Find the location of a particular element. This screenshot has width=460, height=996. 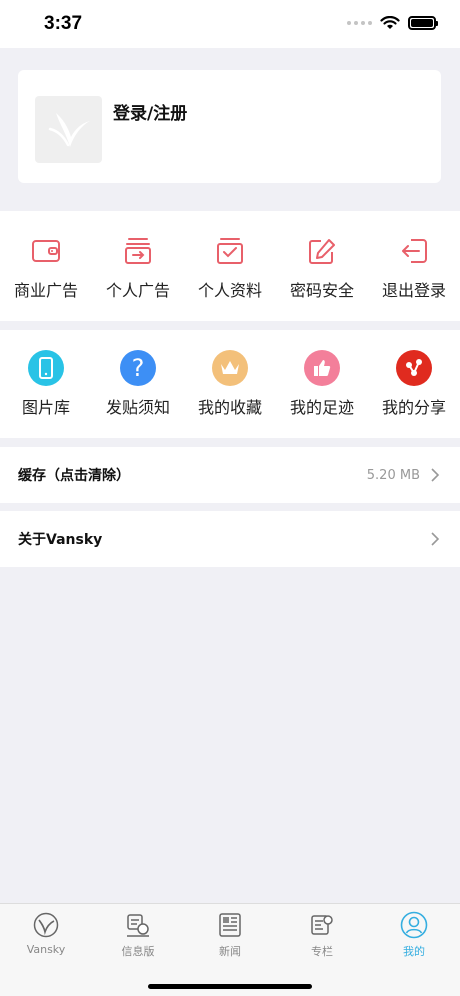

status-indicators is located at coordinates (392, 23).